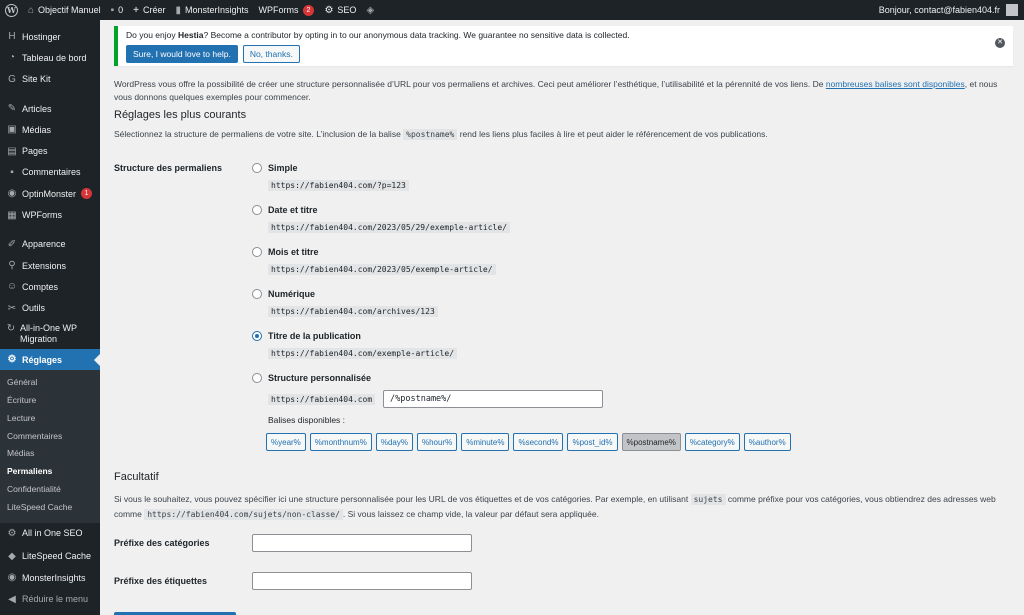  Describe the element at coordinates (12, 79) in the screenshot. I see `sitekit-icon: G` at that location.